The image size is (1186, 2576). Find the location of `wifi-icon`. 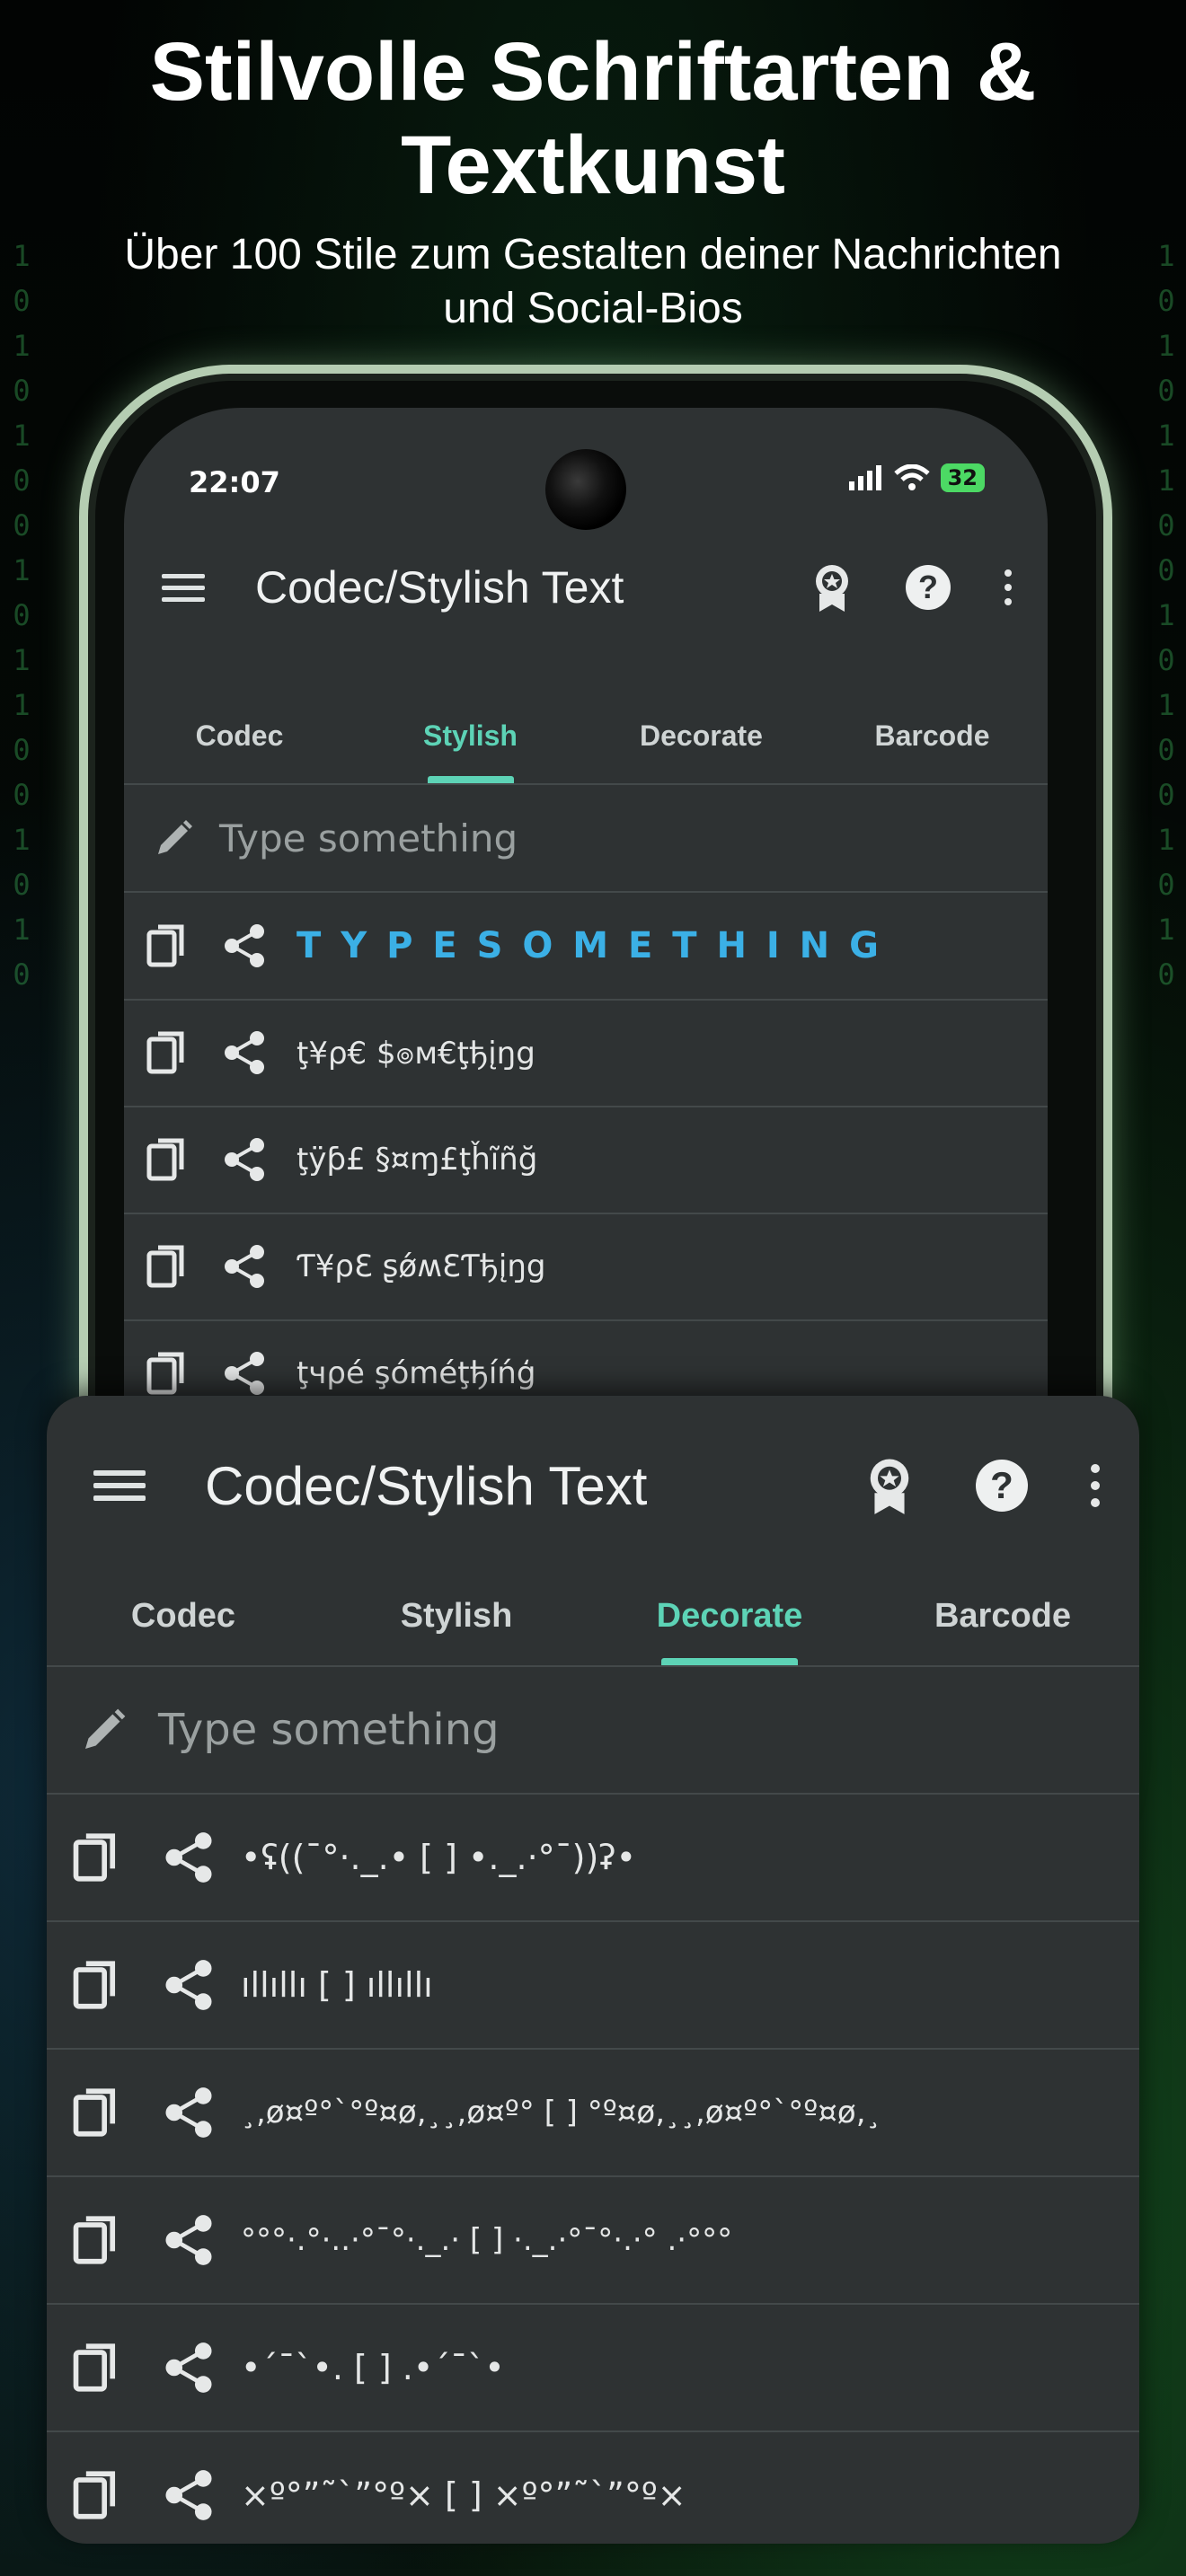

wifi-icon is located at coordinates (911, 477).